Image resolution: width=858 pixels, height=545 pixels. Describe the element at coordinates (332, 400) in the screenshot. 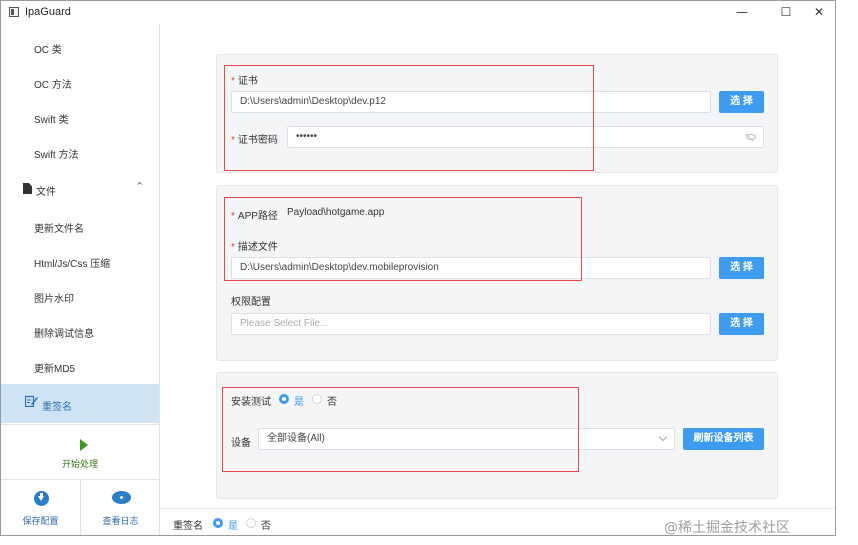

I see `install-test-no-label: 否` at that location.